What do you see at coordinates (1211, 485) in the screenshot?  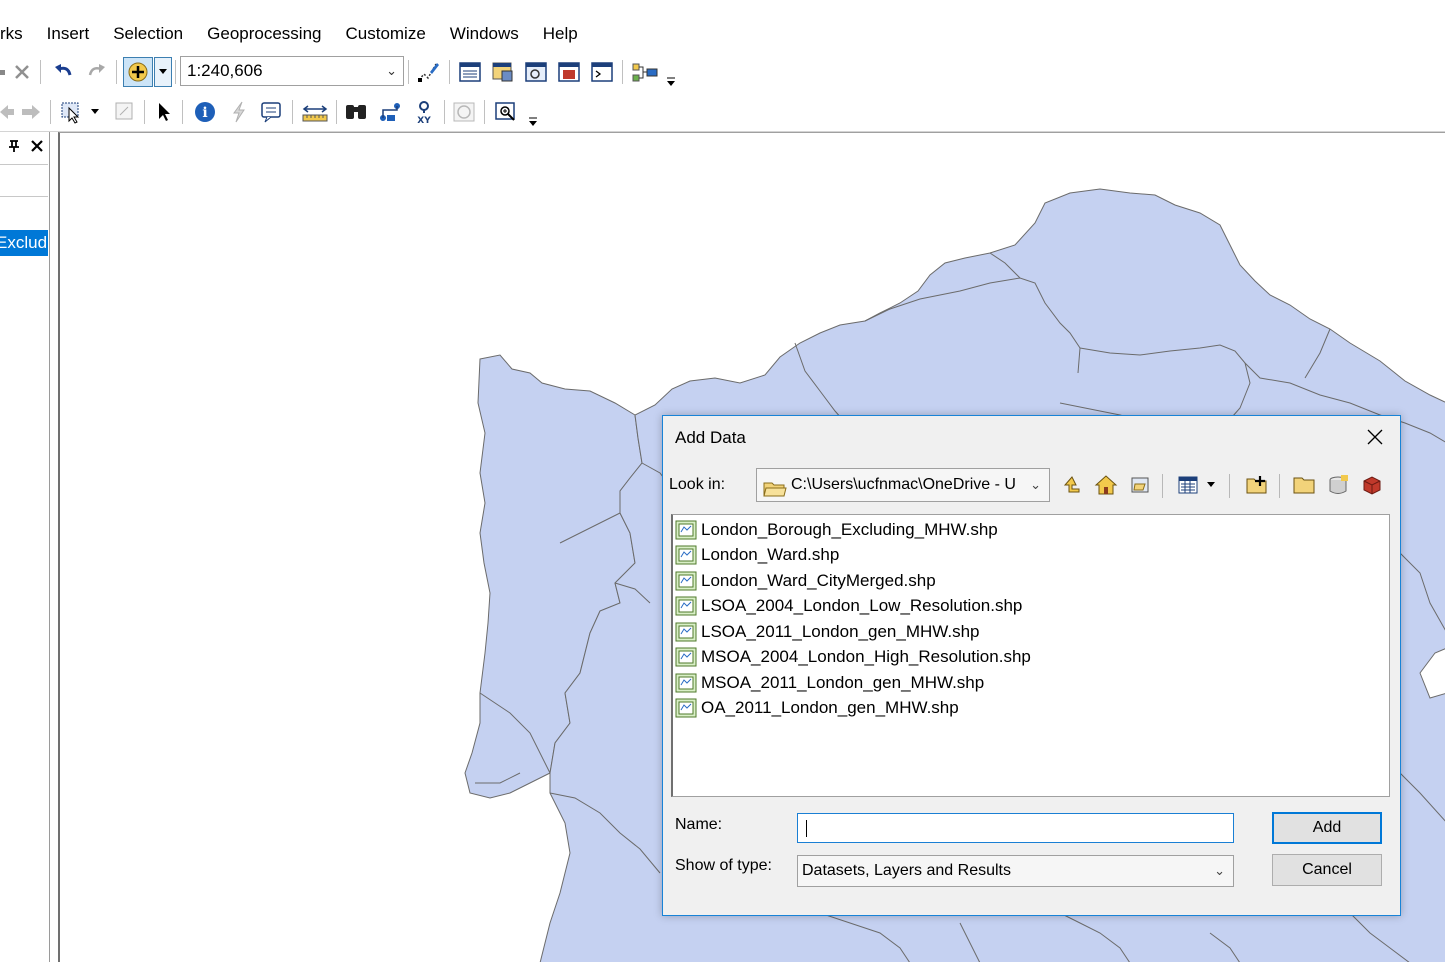 I see `view-dropdown-icon` at bounding box center [1211, 485].